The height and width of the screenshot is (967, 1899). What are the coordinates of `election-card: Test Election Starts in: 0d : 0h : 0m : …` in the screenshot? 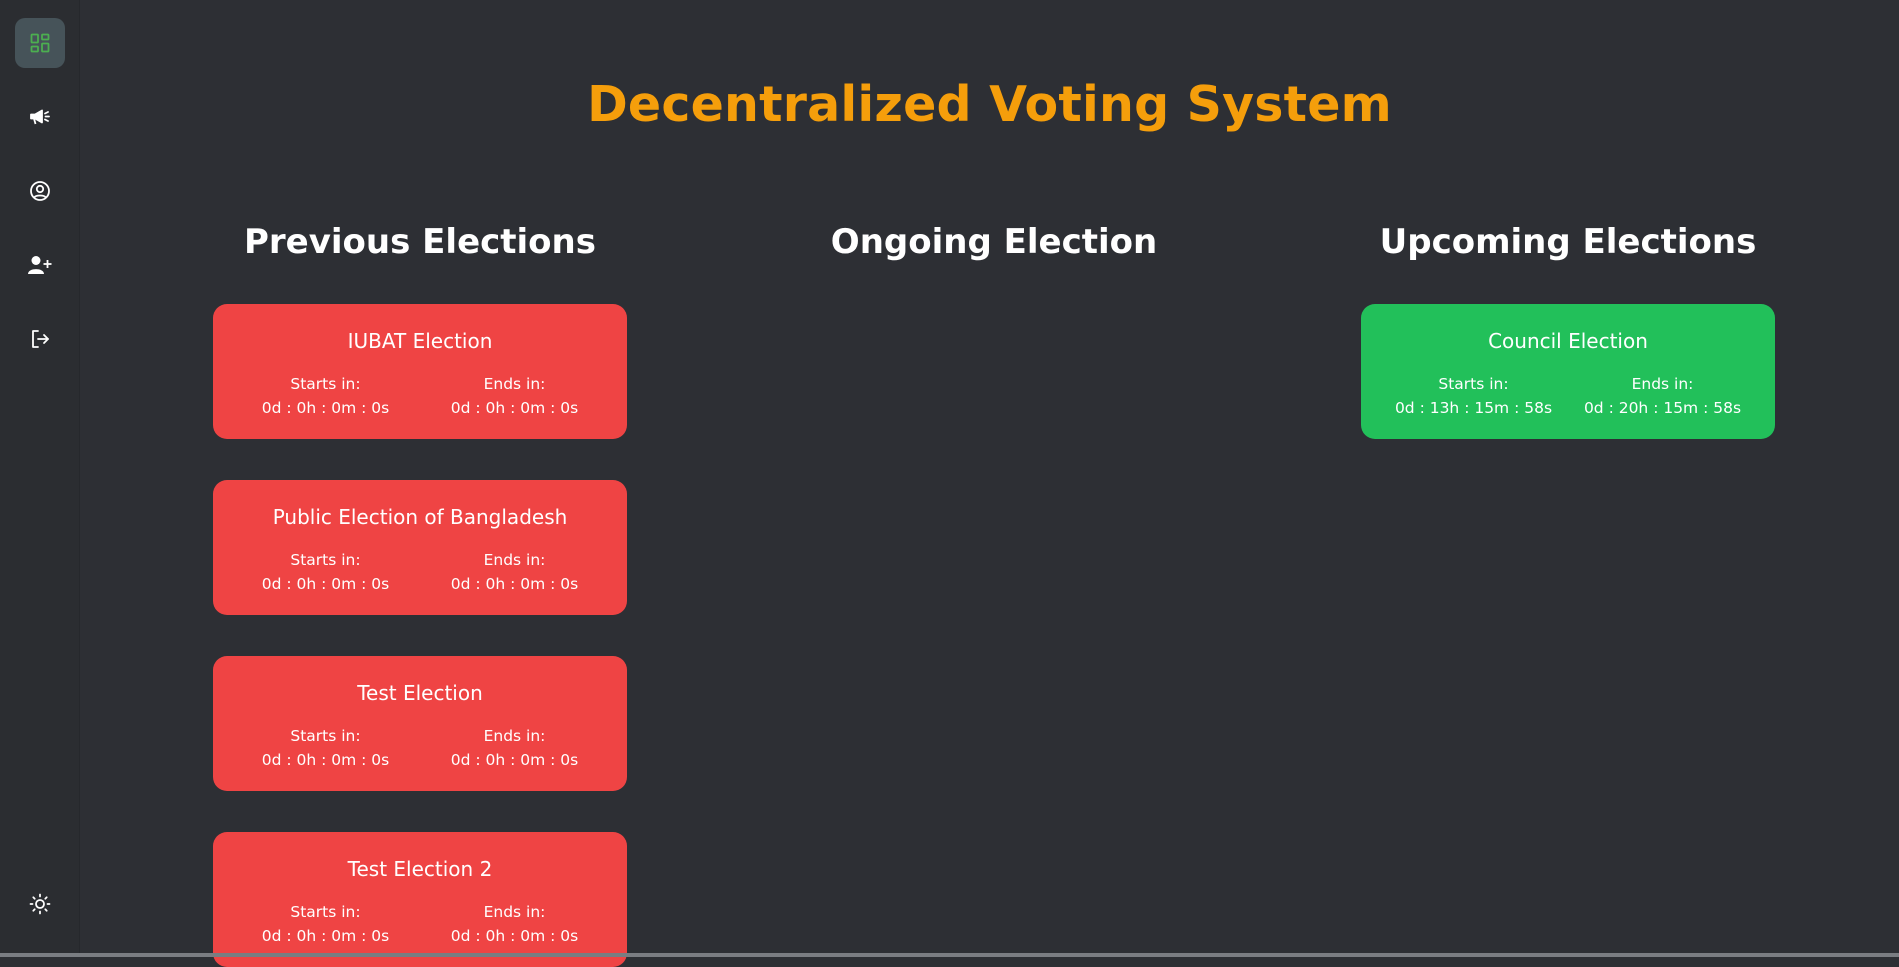 It's located at (420, 723).